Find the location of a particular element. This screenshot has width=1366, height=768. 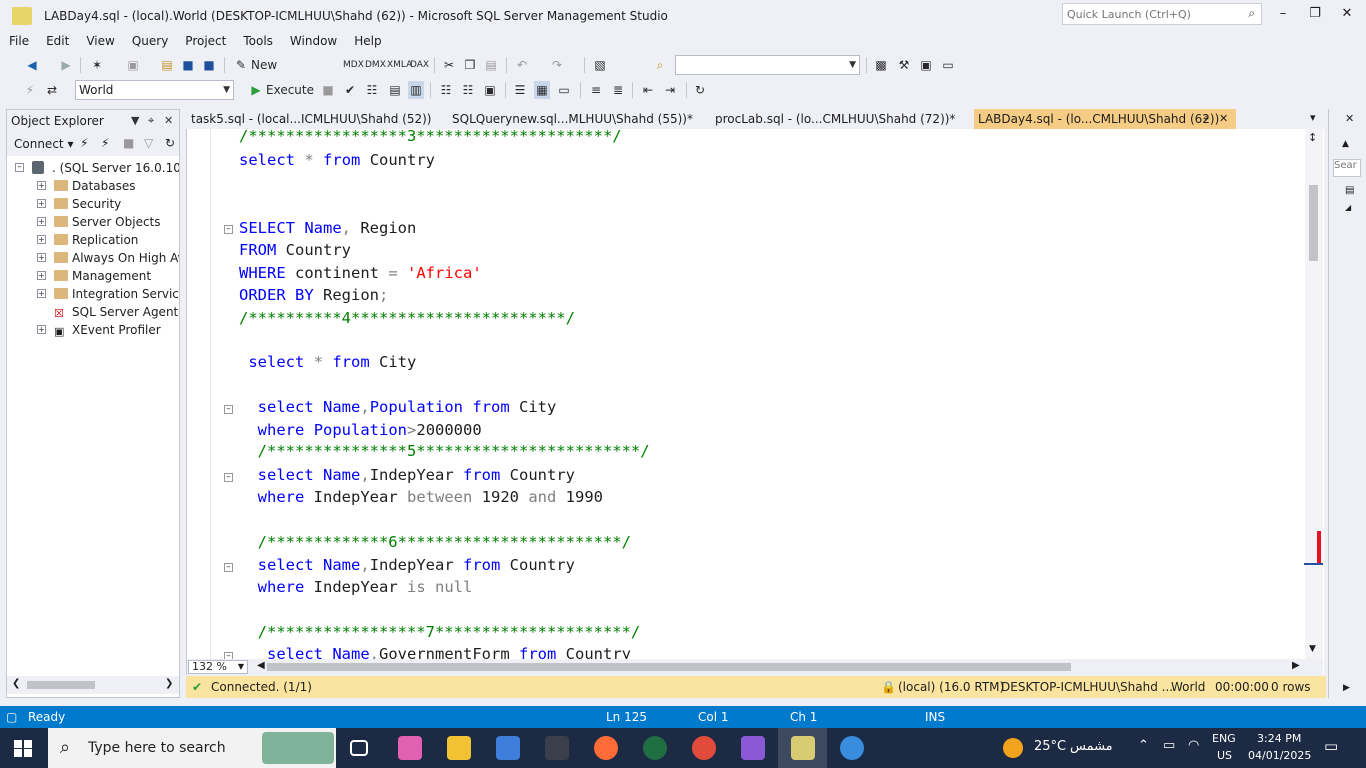

tree-node-server-objects: + Server Objects is located at coordinates (93, 222).